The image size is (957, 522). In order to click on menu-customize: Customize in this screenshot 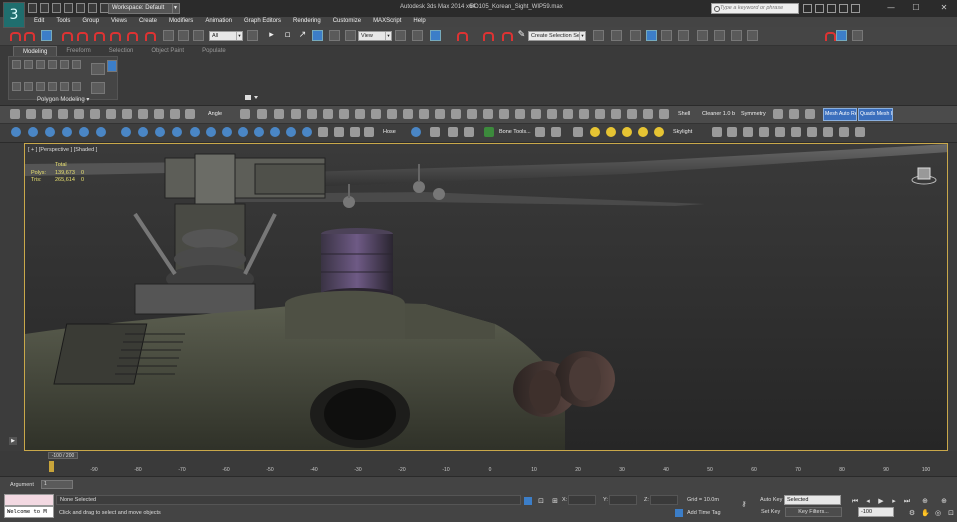, I will do `click(347, 21)`.